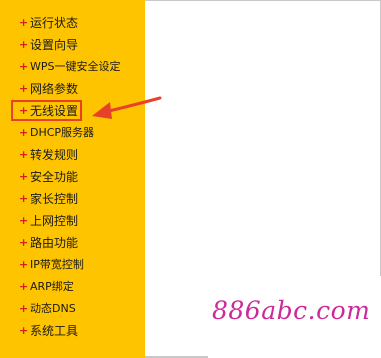 The image size is (381, 358). I want to click on sidebar-item-arp: + ARP绑定, so click(72, 287).